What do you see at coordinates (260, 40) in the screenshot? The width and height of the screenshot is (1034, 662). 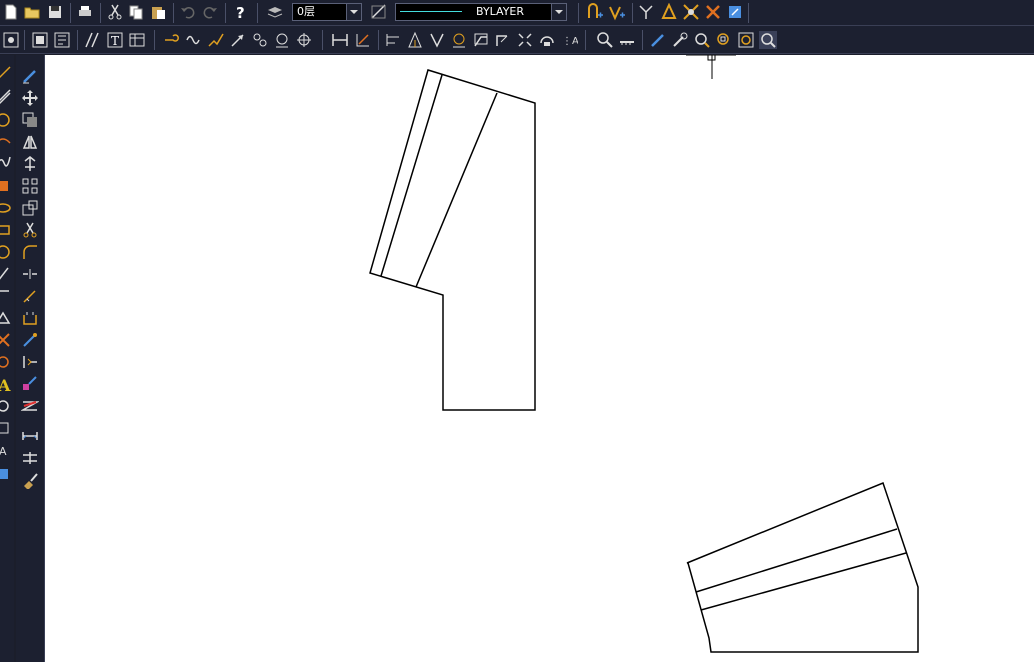 I see `cloud-icon` at bounding box center [260, 40].